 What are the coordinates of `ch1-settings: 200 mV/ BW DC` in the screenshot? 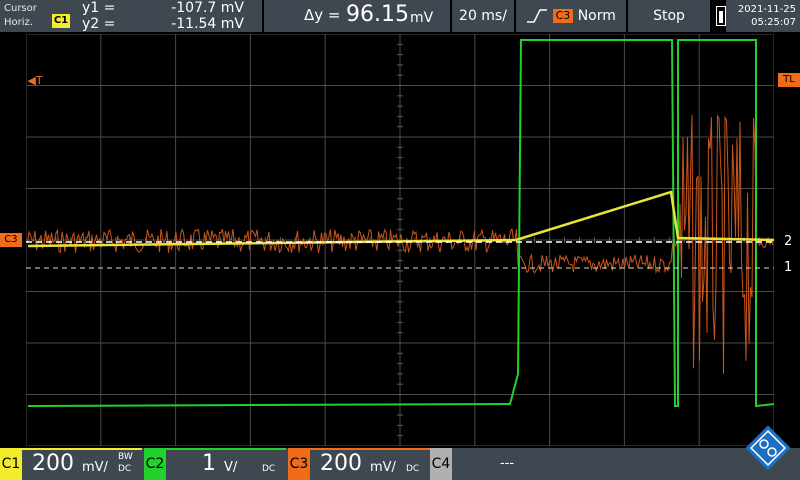 It's located at (82, 464).